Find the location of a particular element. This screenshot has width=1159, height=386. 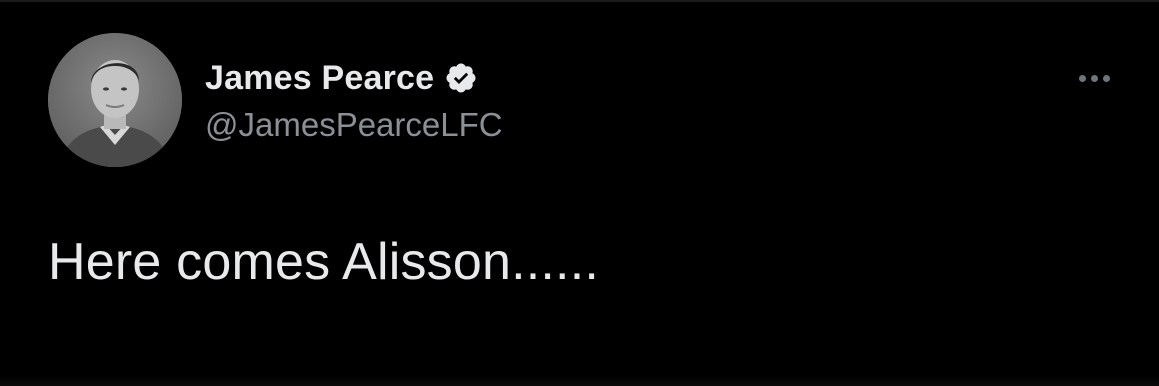

bottom-edge is located at coordinates (579, 381).